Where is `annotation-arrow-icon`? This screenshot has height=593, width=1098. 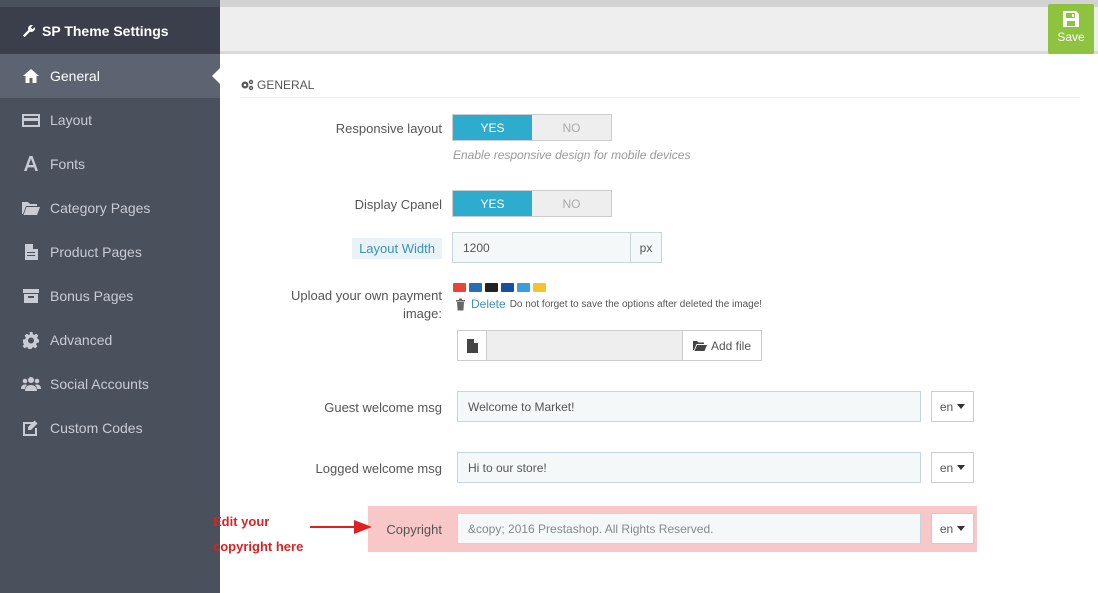 annotation-arrow-icon is located at coordinates (341, 527).